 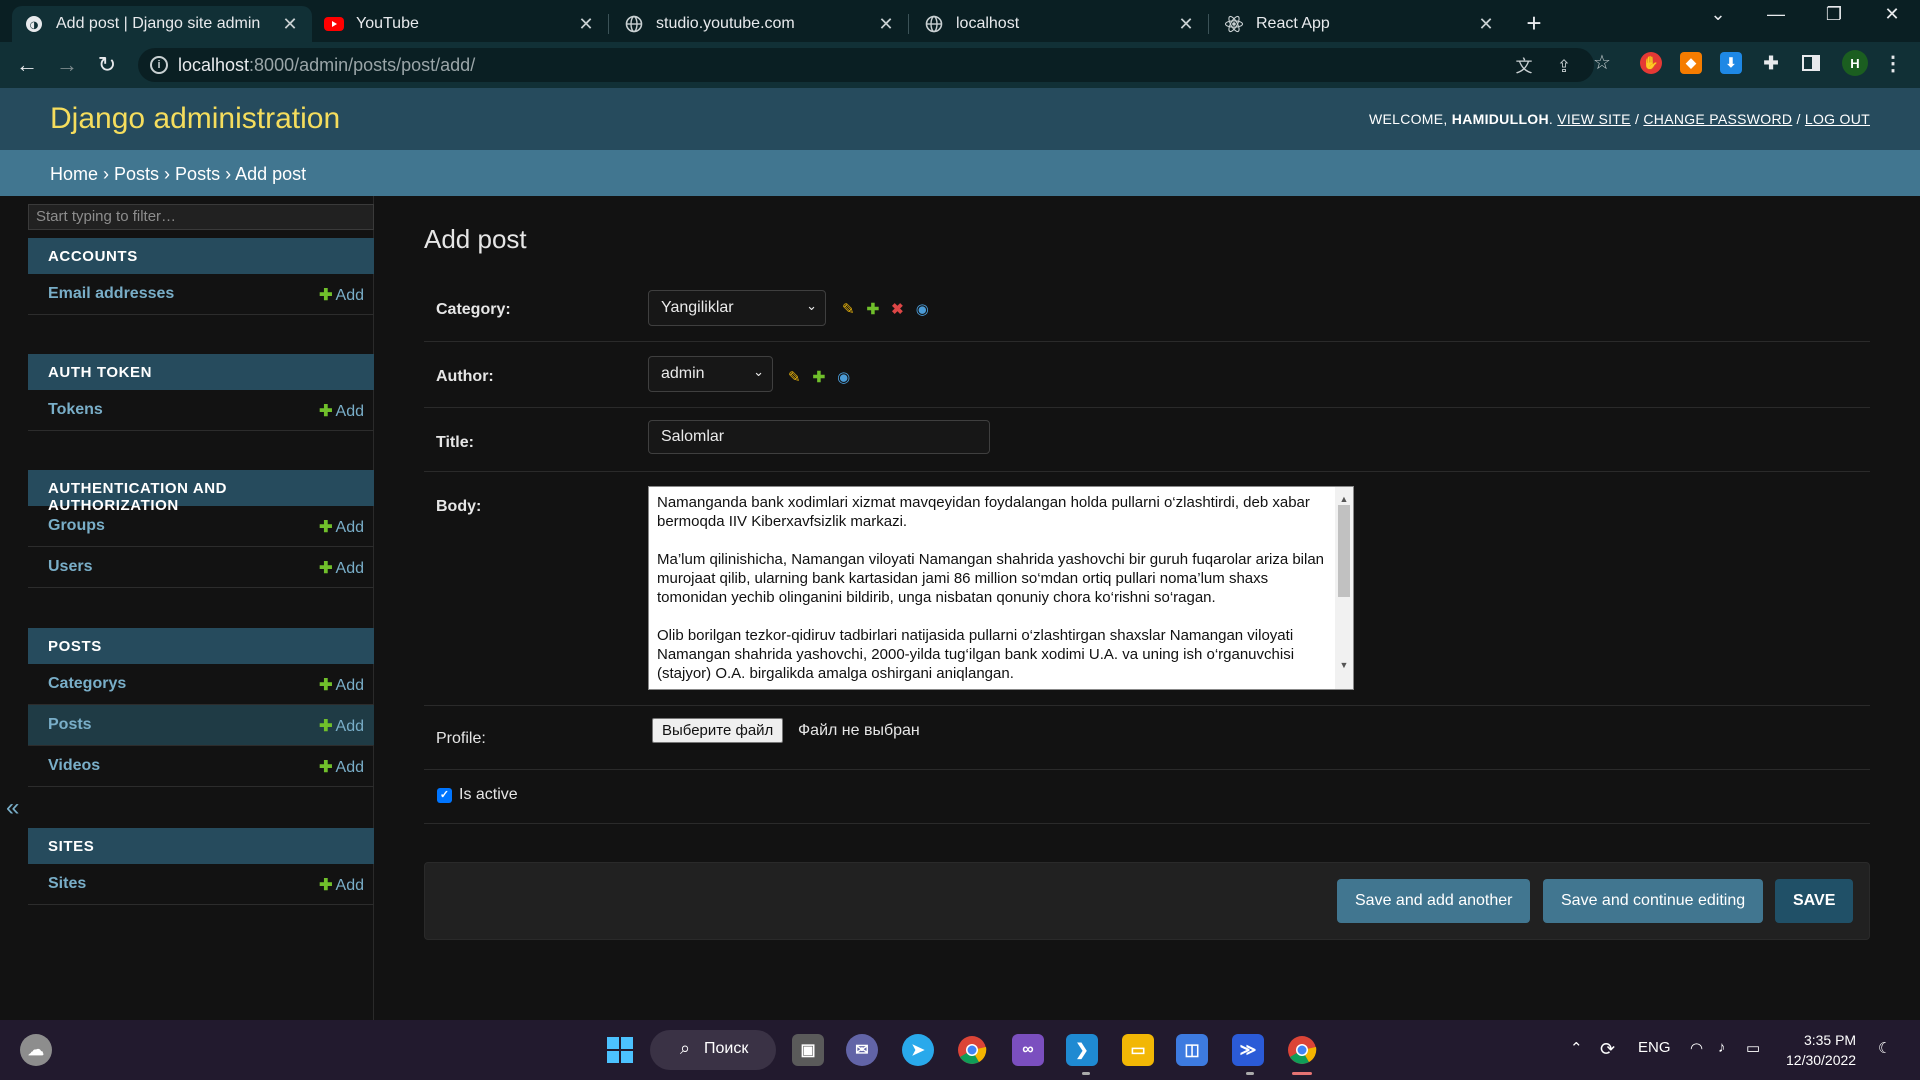 I want to click on author-select: admin ⌄, so click(x=710, y=374).